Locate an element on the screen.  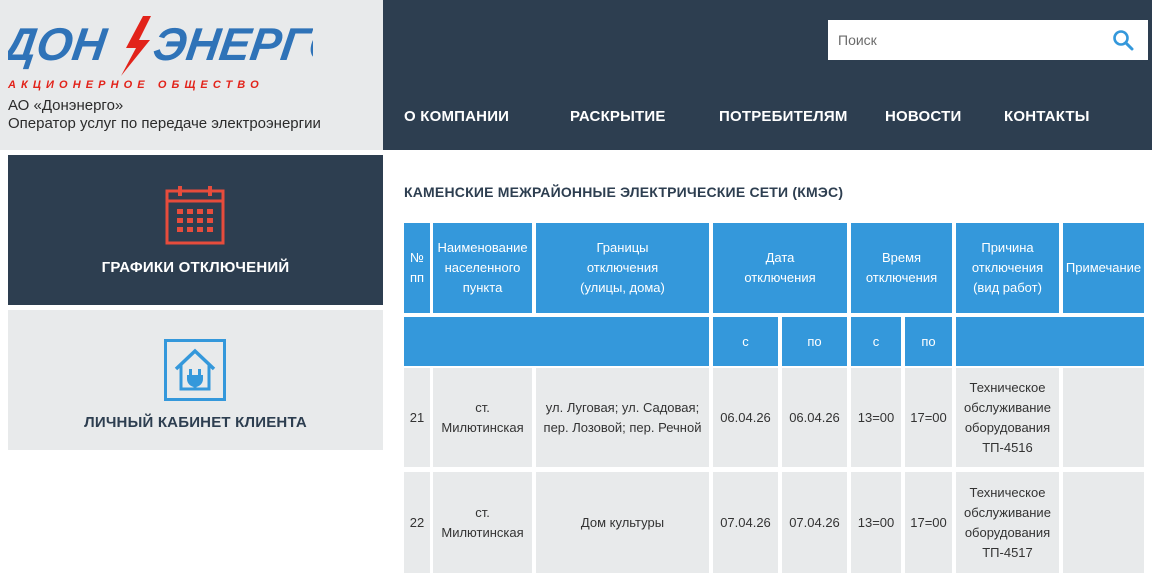
logo-wordmark: ДОН ЭНЕРГО is located at coordinates (160, 46).